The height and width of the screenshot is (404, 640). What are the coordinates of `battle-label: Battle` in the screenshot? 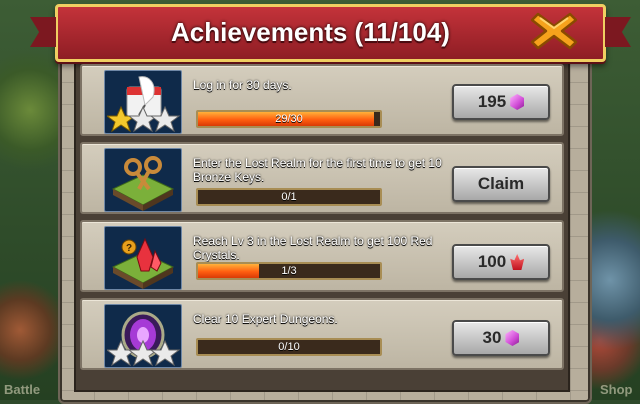 It's located at (22, 389).